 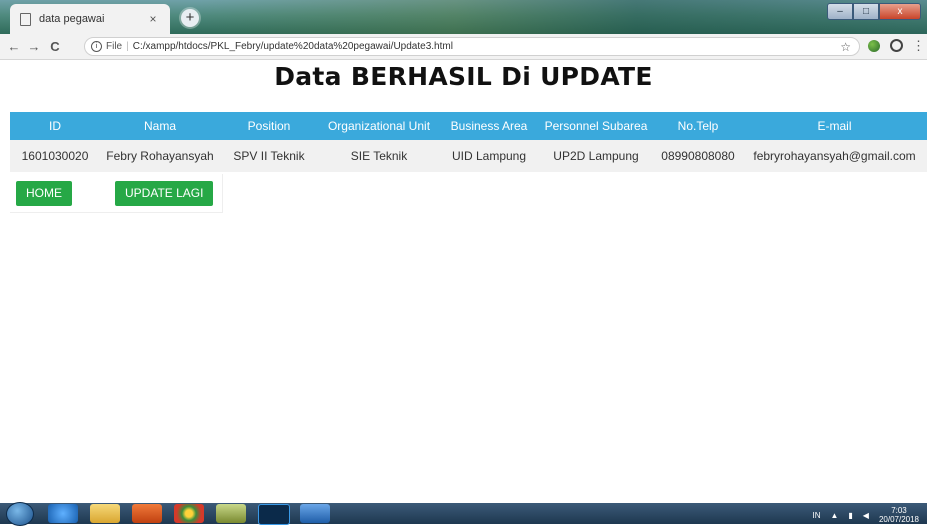 I want to click on tab-title: data pegawai, so click(x=72, y=19).